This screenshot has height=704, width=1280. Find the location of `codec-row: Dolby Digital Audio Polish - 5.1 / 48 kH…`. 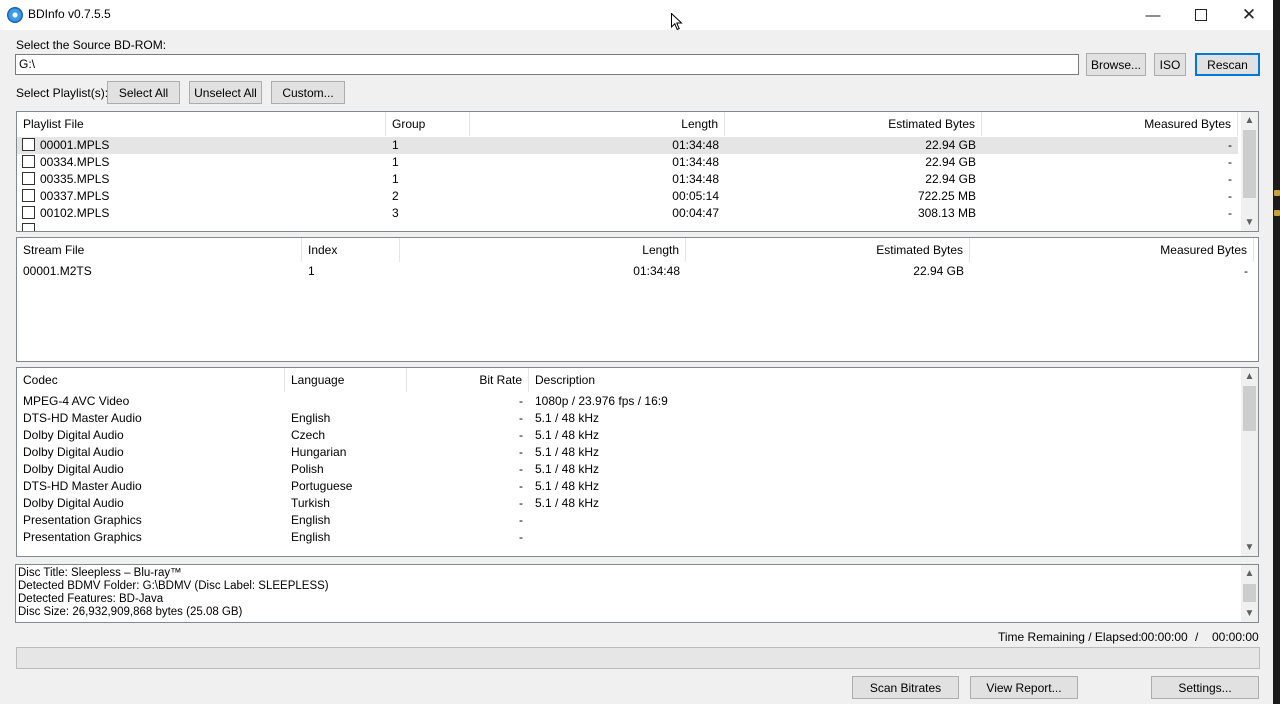

codec-row: Dolby Digital Audio Polish - 5.1 / 48 kH… is located at coordinates (627, 469).